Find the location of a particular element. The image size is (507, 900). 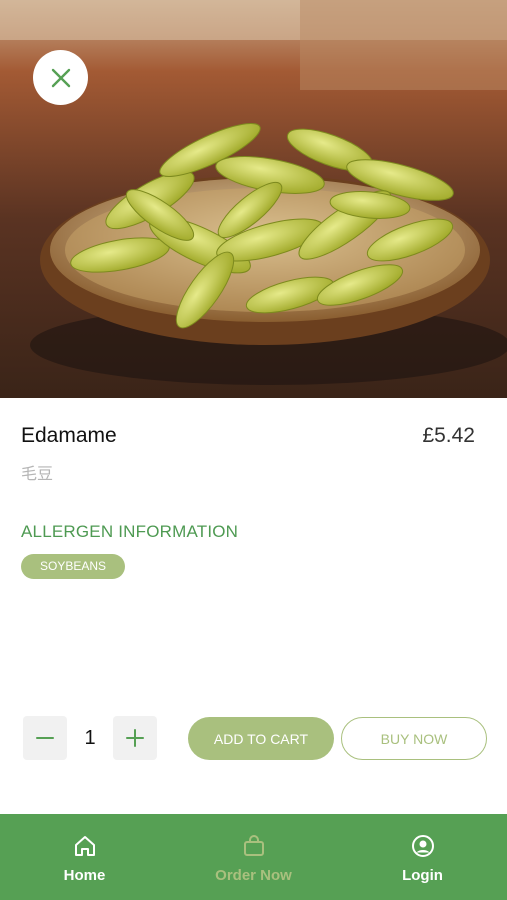

nav-item-order-now: Order Now is located at coordinates (253, 857).